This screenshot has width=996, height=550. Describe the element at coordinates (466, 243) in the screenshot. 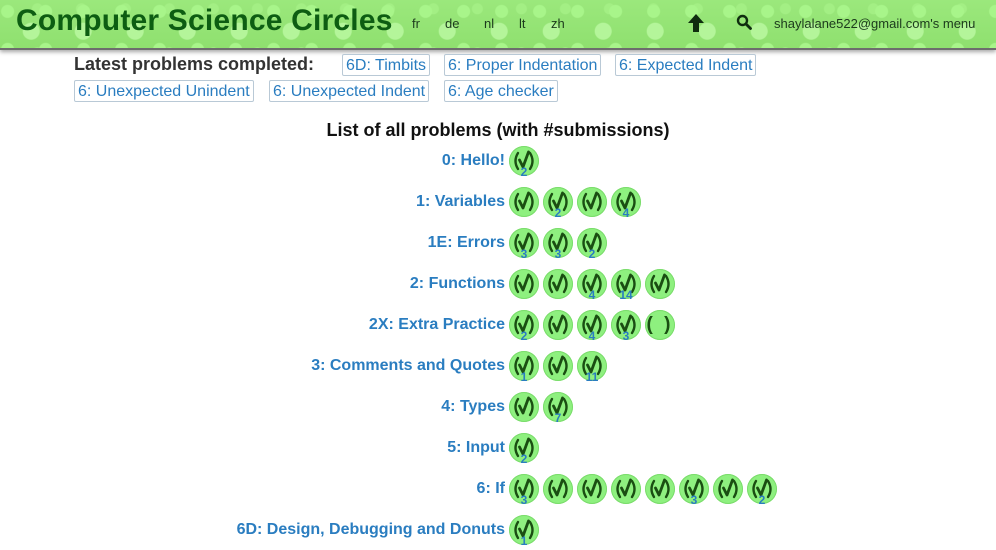

I see `problem-chapter-link: 1E: Errors` at that location.